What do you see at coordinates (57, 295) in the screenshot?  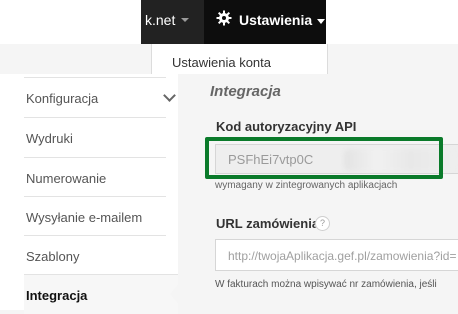 I see `sidebar-item-label: Integracja` at bounding box center [57, 295].